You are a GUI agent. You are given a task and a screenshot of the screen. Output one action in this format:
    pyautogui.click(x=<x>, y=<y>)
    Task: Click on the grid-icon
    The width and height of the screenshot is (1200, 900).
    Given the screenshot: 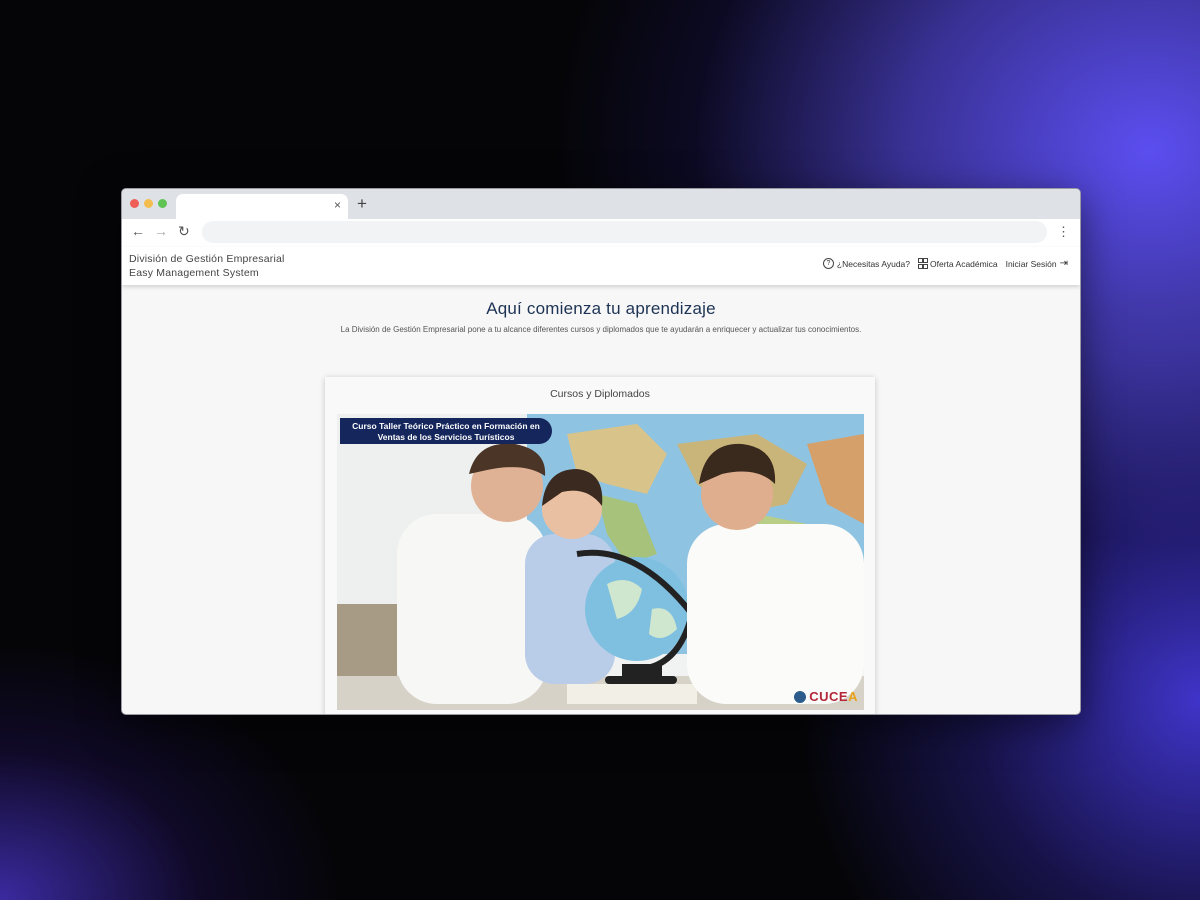 What is the action you would take?
    pyautogui.click(x=923, y=263)
    